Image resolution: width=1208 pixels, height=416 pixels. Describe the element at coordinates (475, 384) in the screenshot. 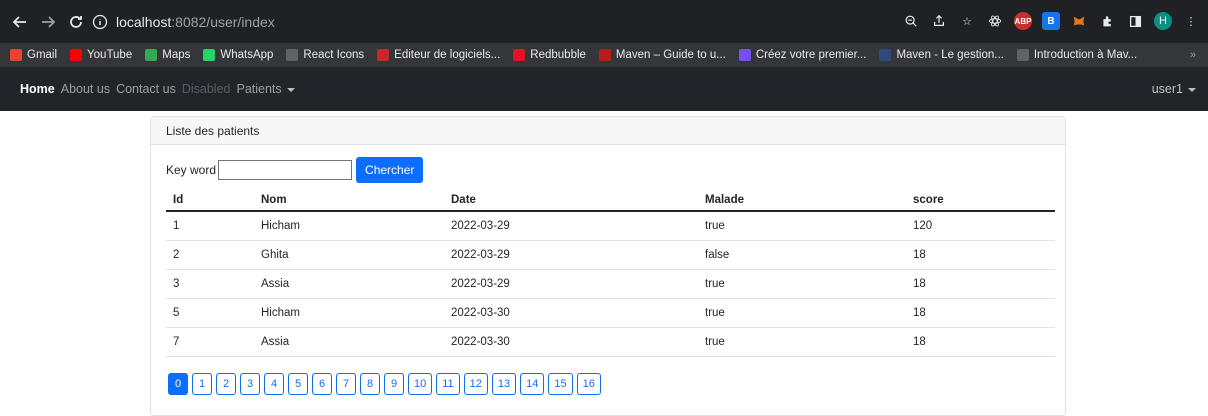

I see `page-button: 12` at that location.